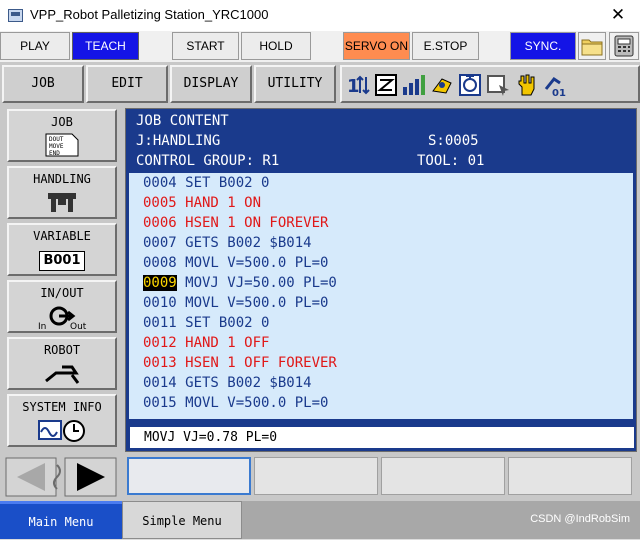 The height and width of the screenshot is (540, 640). What do you see at coordinates (442, 86) in the screenshot?
I see `tool-icon` at bounding box center [442, 86].